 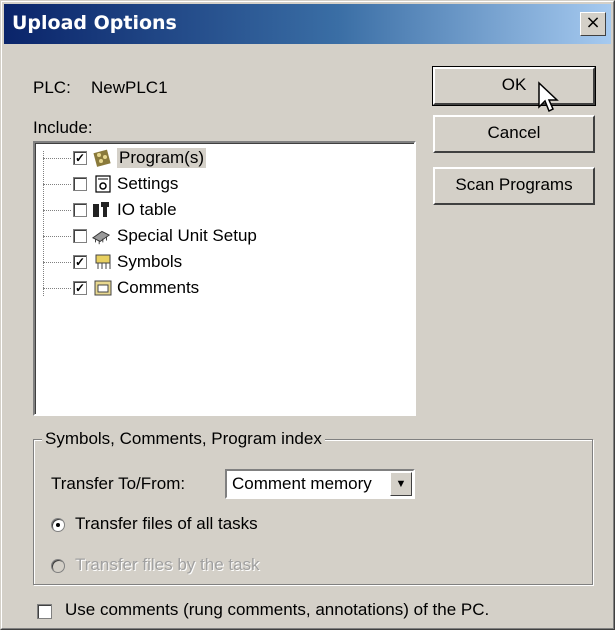 What do you see at coordinates (215, 158) in the screenshot?
I see `tree-item-programs: ✓ Program(s)` at bounding box center [215, 158].